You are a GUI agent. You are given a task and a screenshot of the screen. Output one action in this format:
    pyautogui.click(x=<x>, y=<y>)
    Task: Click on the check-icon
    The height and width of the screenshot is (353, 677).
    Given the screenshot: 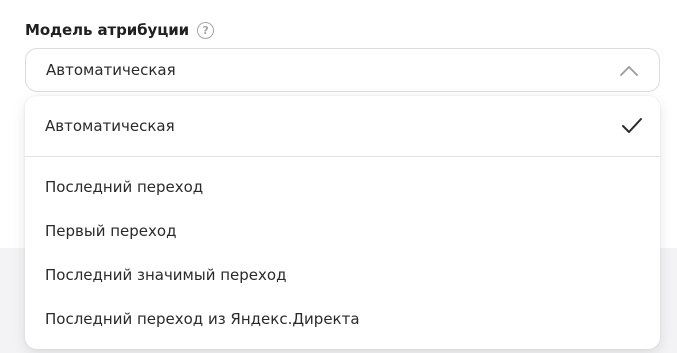 What is the action you would take?
    pyautogui.click(x=632, y=126)
    